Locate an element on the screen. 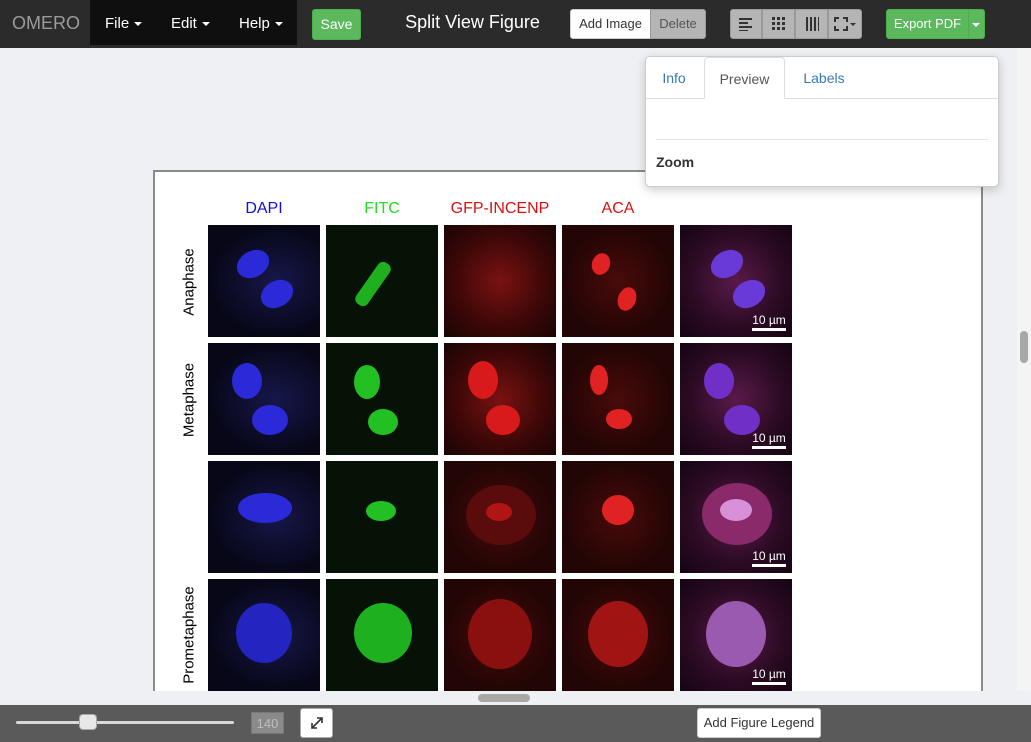 The height and width of the screenshot is (742, 1031). zoom-to-fit-button is located at coordinates (316, 723).